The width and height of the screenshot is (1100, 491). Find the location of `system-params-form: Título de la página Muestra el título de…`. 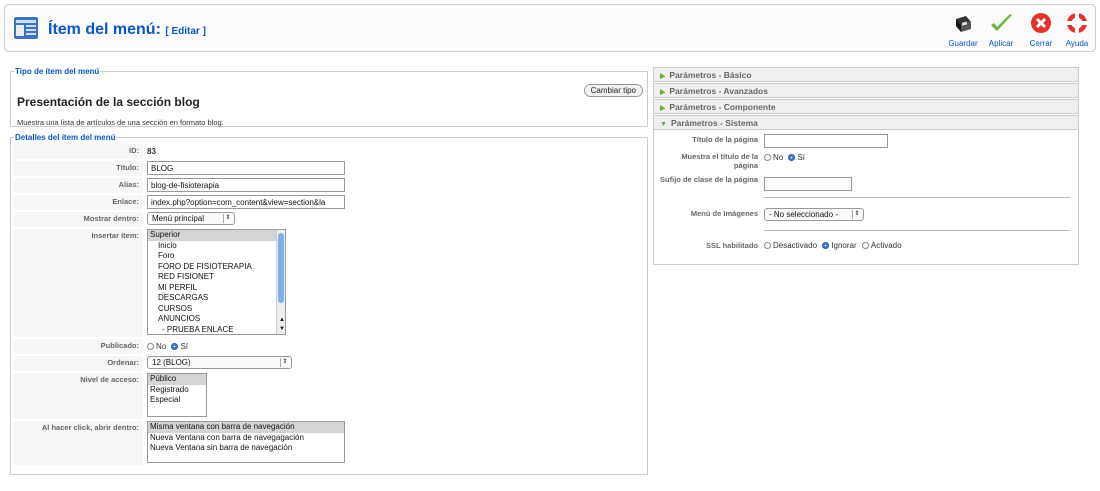

system-params-form: Título de la página Muestra el título de… is located at coordinates (863, 192).